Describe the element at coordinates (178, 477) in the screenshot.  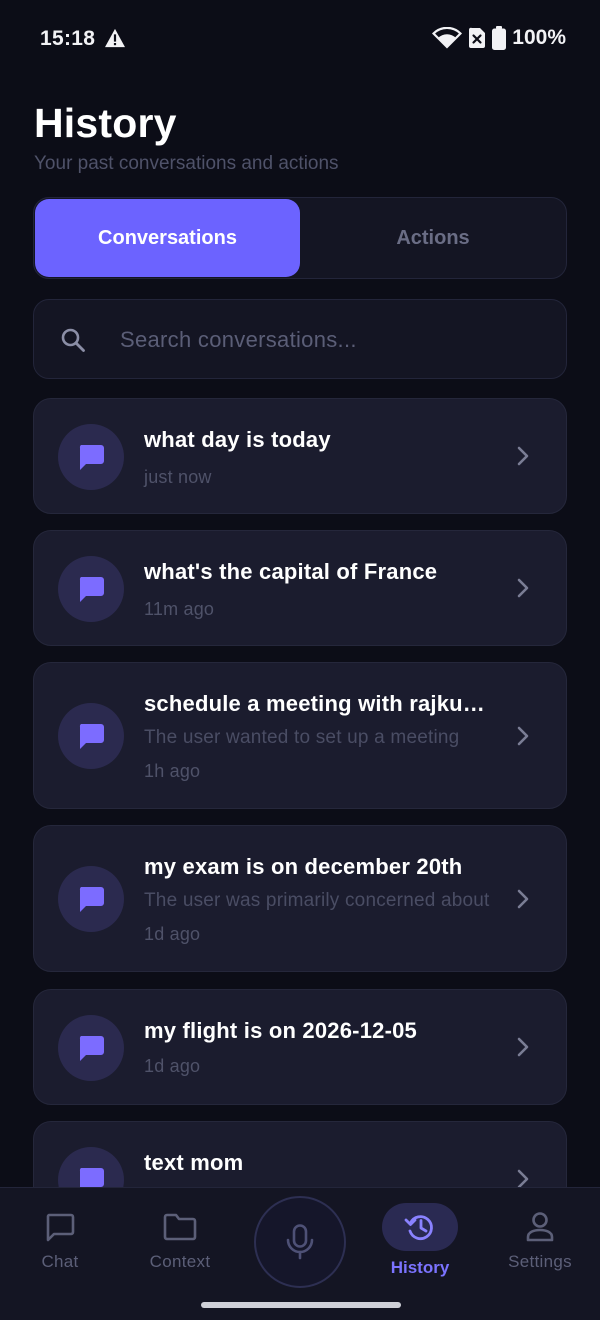
I see `conversation-time: just now` at that location.